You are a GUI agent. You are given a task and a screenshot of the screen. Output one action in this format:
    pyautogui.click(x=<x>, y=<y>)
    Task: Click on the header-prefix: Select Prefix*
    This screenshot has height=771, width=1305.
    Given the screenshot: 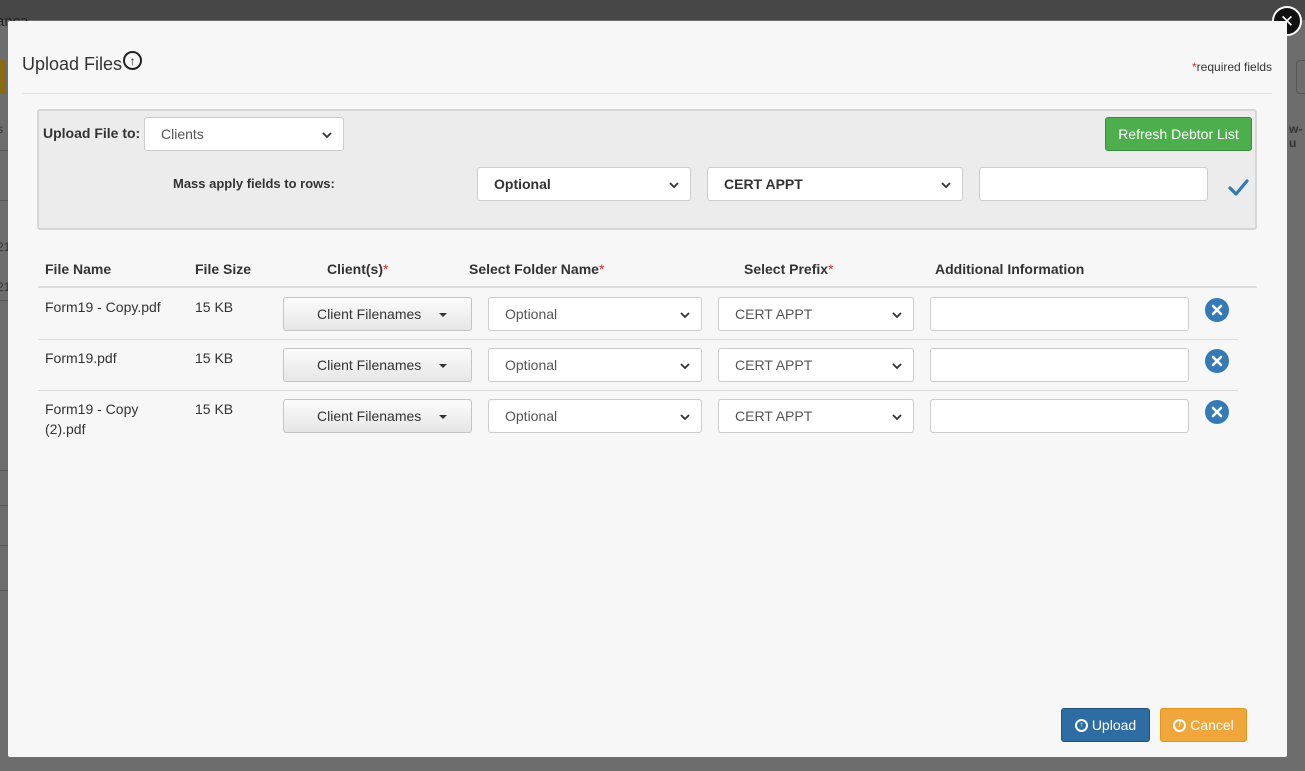 What is the action you would take?
    pyautogui.click(x=789, y=269)
    